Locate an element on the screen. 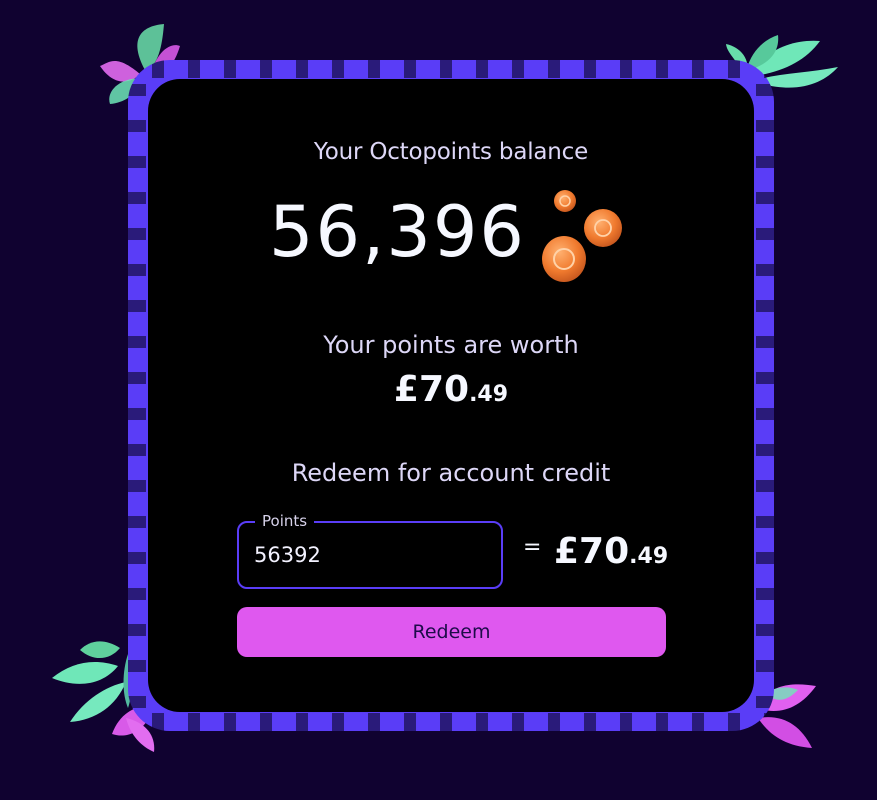 Image resolution: width=877 pixels, height=800 pixels. worth-pounds: £70 is located at coordinates (431, 389).